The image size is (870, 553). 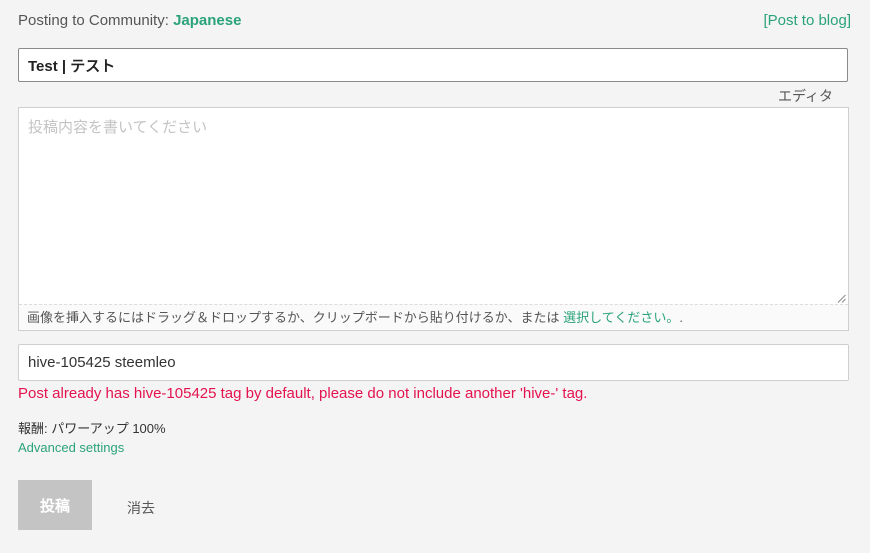 I want to click on advanced-settings-link: Advanced settings, so click(x=71, y=447).